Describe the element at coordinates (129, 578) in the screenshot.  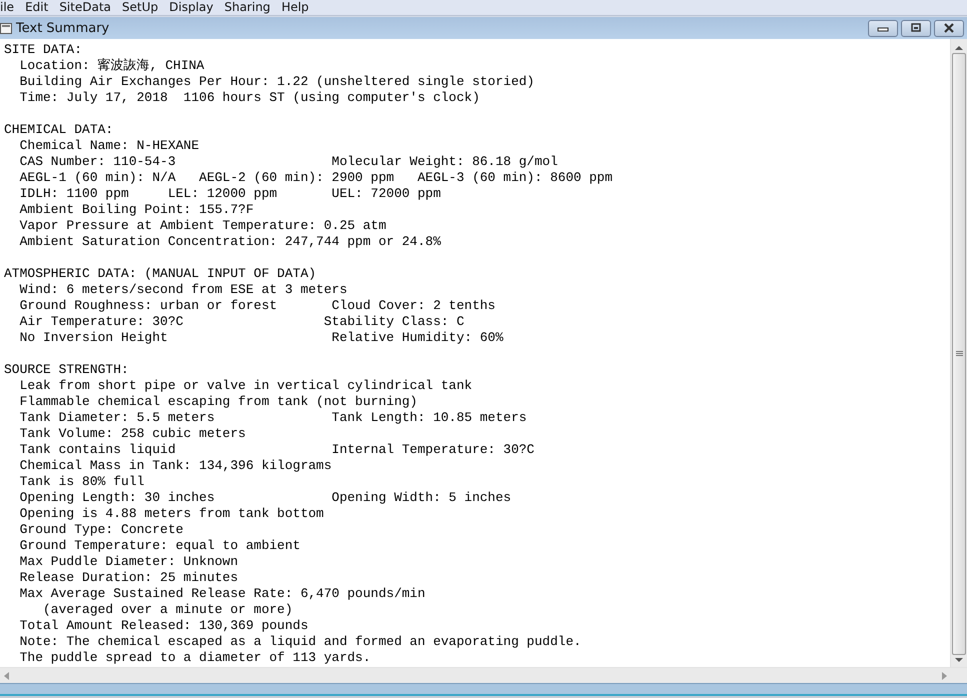
I see `summary-line: Release Duration: 25 minutes` at that location.